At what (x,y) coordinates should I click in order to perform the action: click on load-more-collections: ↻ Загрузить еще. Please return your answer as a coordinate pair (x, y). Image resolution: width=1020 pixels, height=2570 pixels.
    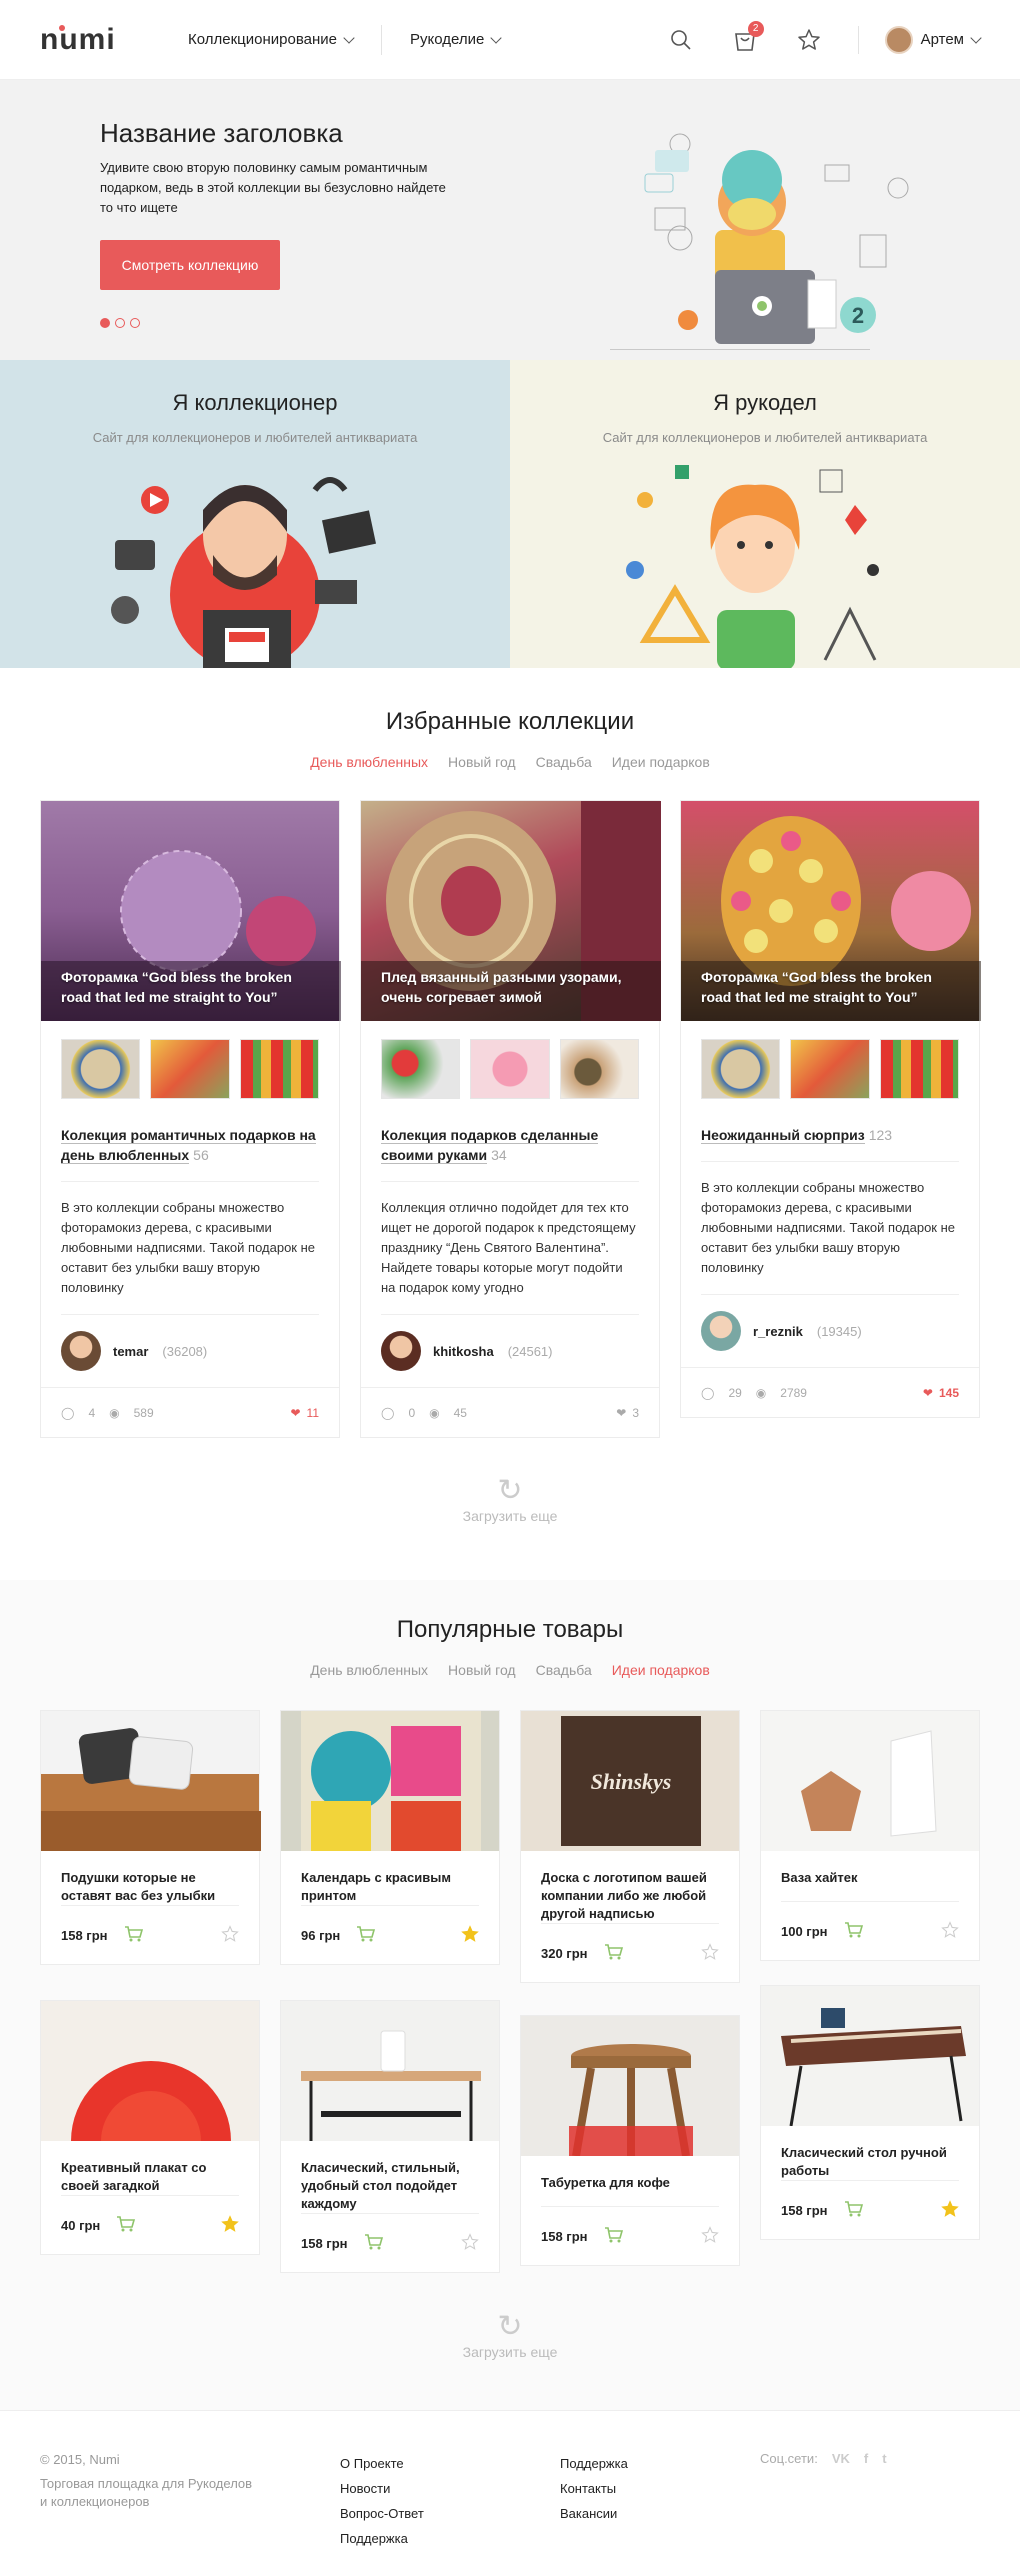
    Looking at the image, I should click on (510, 1499).